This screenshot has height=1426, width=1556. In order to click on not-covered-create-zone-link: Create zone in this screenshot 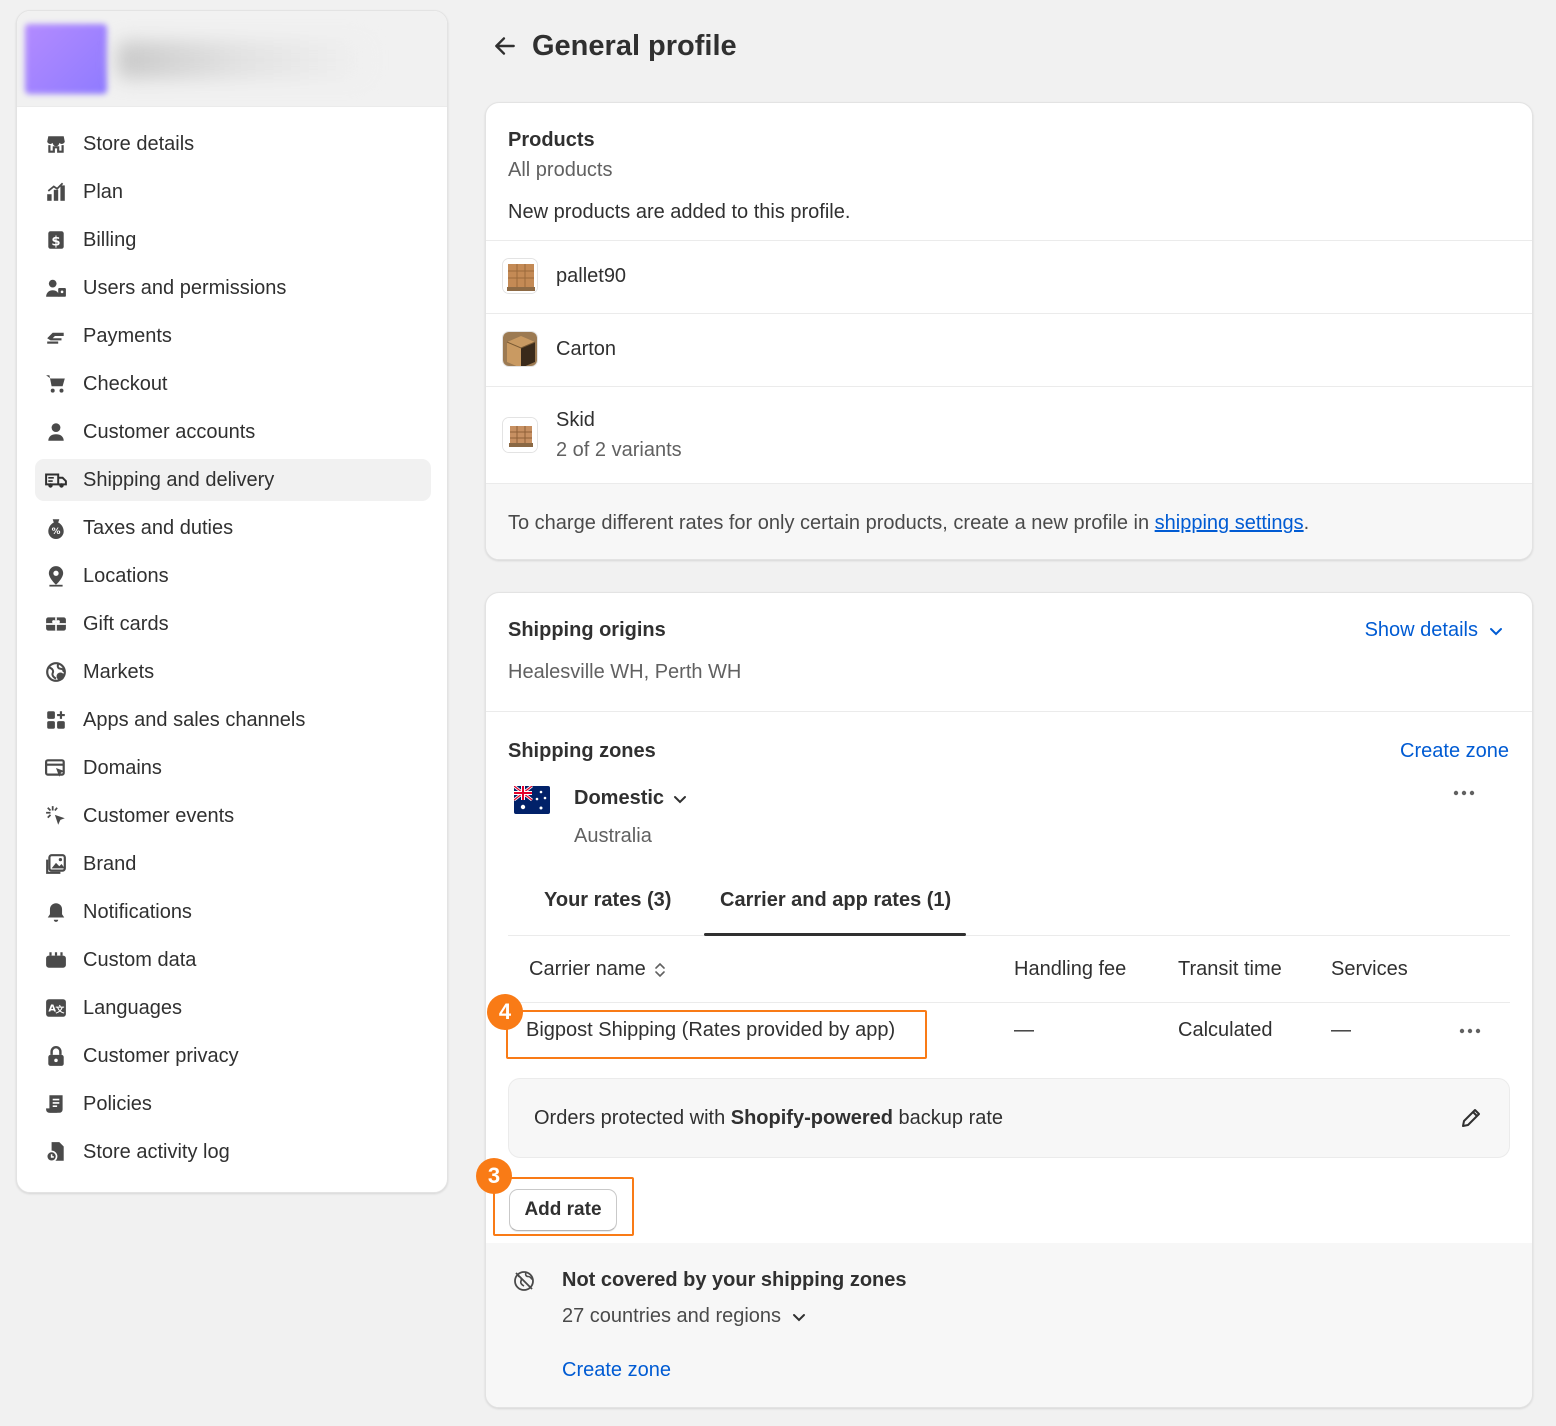, I will do `click(616, 1370)`.